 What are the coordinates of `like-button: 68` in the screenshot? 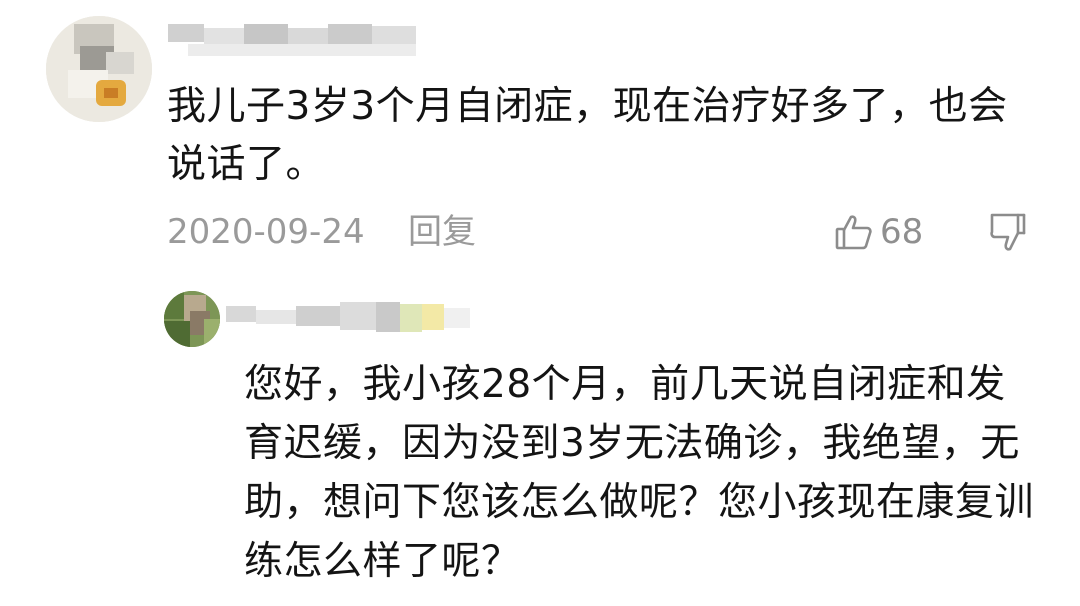 It's located at (878, 232).